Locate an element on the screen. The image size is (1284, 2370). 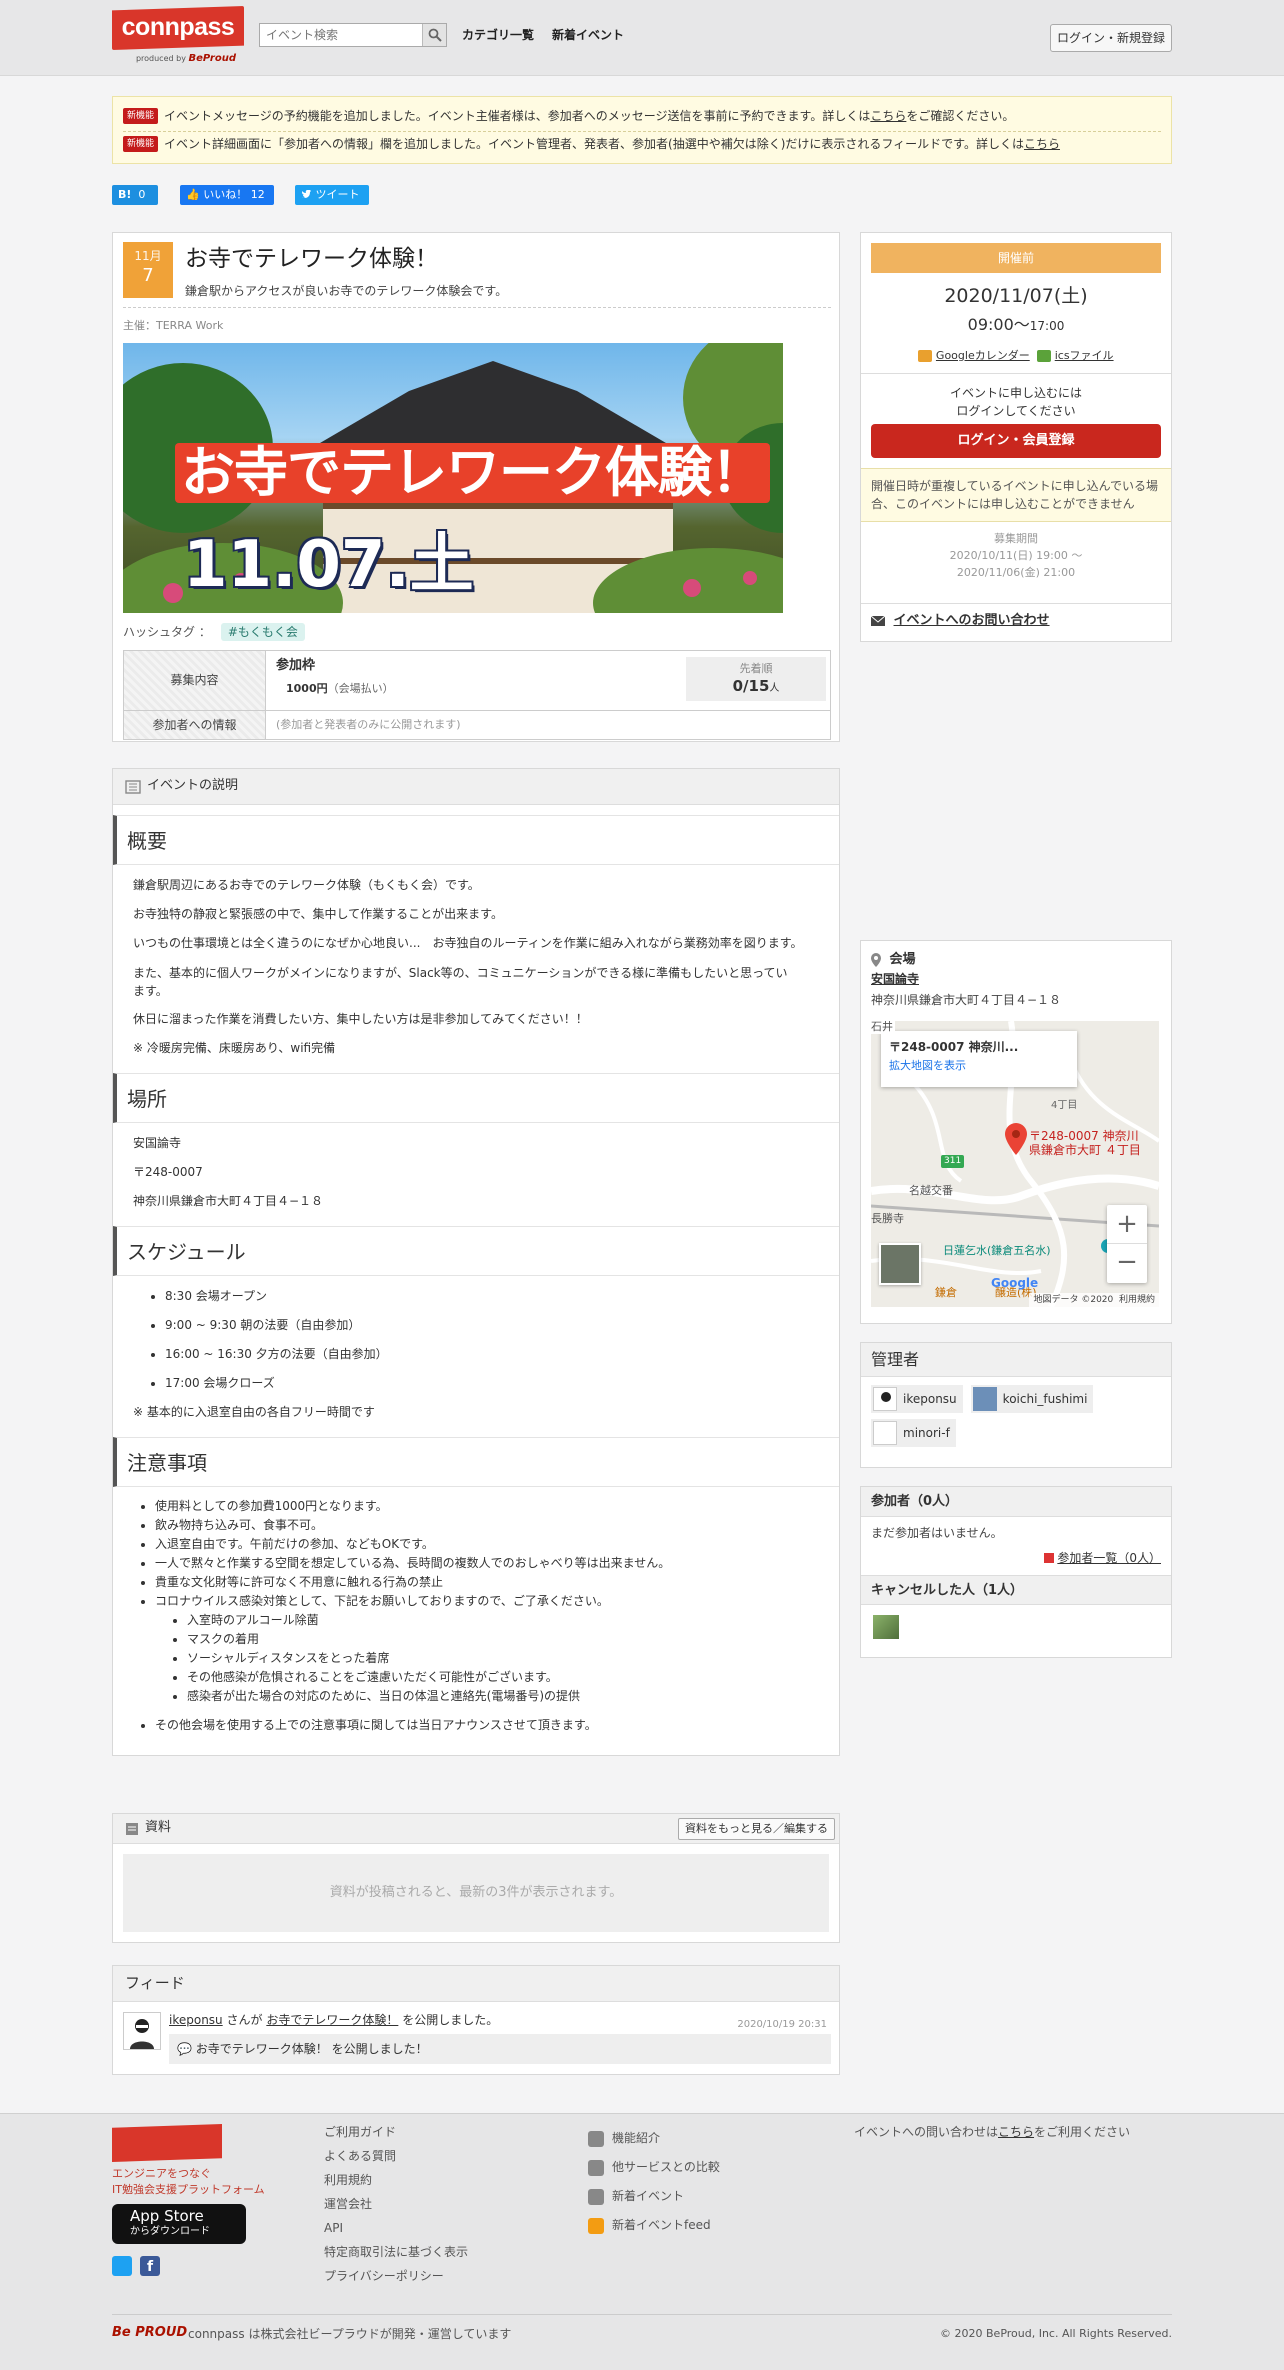
map-label-nichiren: 日蓮乞水(鎌倉五名水) is located at coordinates (997, 1250).